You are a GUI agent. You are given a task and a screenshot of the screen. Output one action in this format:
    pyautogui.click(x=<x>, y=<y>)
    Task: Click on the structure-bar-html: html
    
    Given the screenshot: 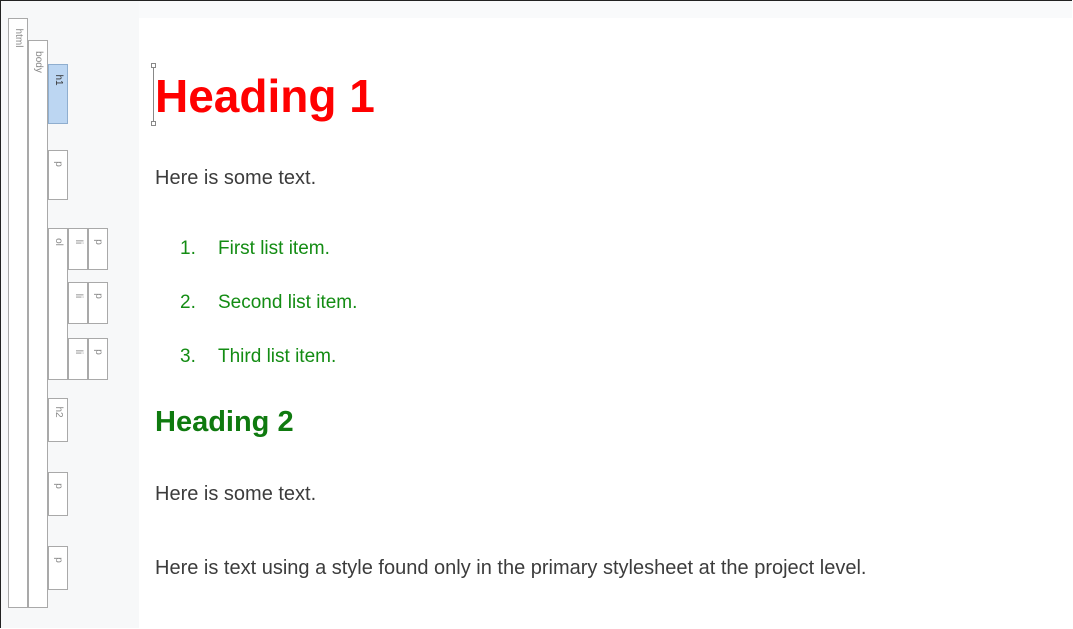 What is the action you would take?
    pyautogui.click(x=18, y=313)
    